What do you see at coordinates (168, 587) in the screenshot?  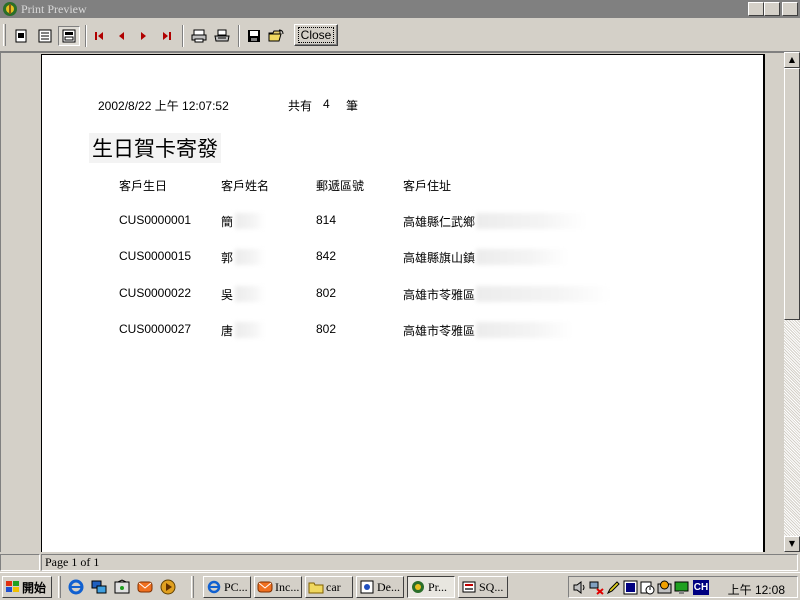 I see `media-player-icon` at bounding box center [168, 587].